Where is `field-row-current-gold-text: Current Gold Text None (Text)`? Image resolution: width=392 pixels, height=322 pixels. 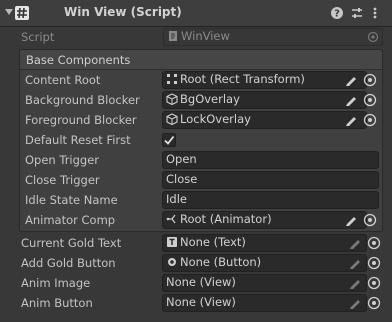
field-row-current-gold-text: Current Gold Text None (Text) is located at coordinates (202, 243).